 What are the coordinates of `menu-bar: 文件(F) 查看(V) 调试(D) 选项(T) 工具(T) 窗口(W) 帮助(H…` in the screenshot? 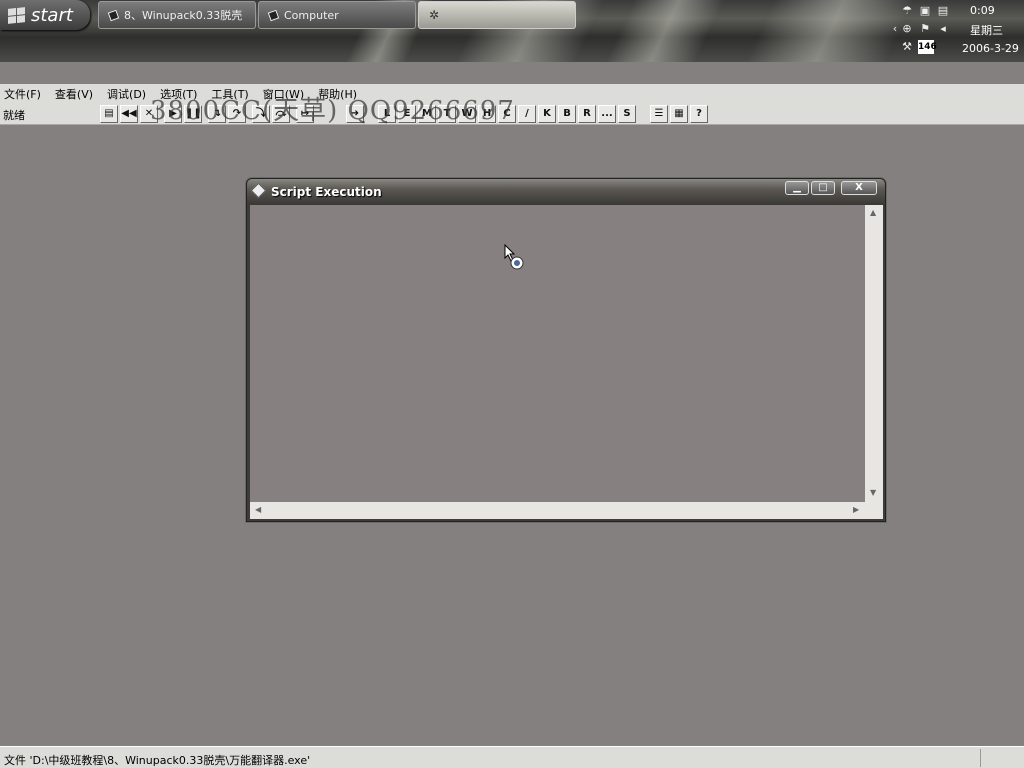 It's located at (512, 93).